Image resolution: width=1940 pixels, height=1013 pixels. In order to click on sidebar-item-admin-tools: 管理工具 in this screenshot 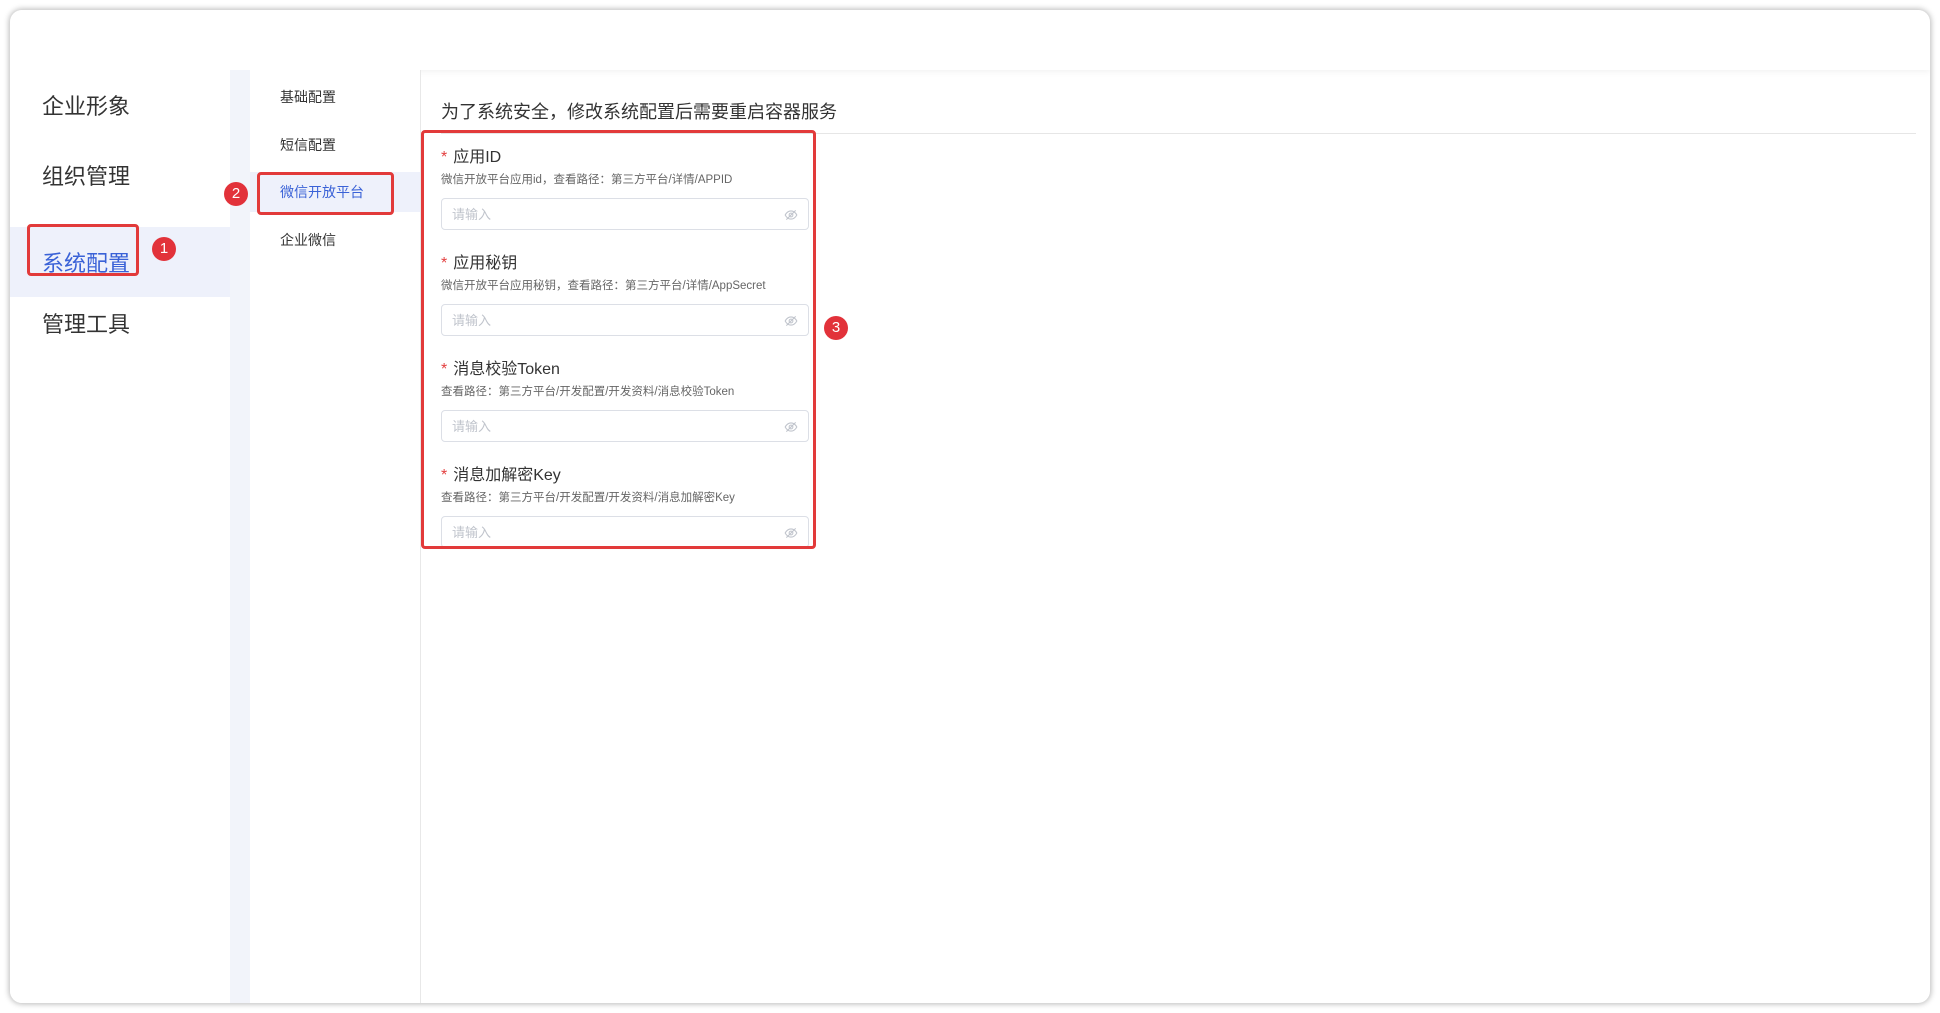, I will do `click(120, 323)`.